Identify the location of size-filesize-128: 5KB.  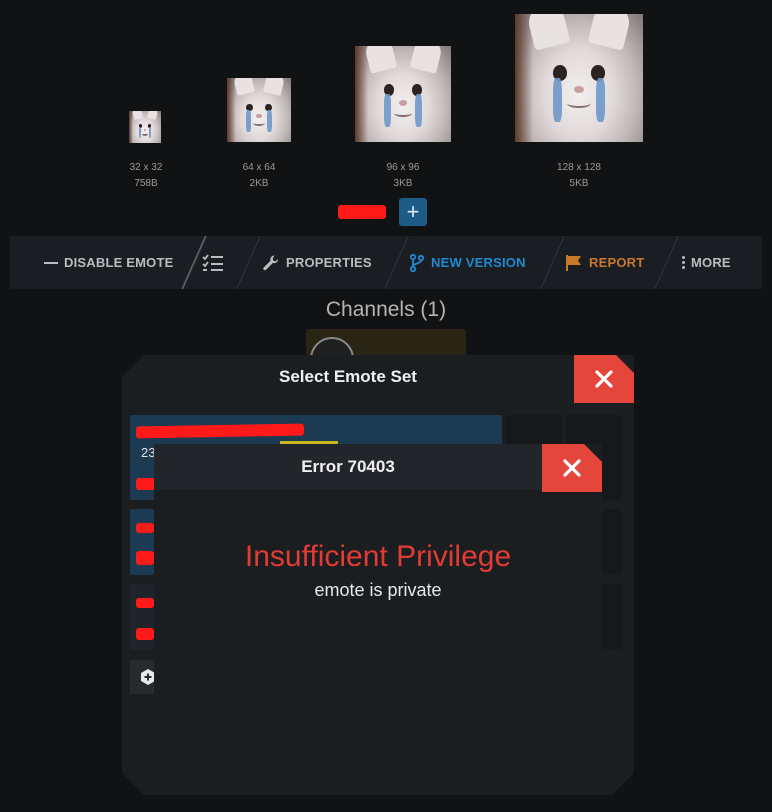
(579, 183).